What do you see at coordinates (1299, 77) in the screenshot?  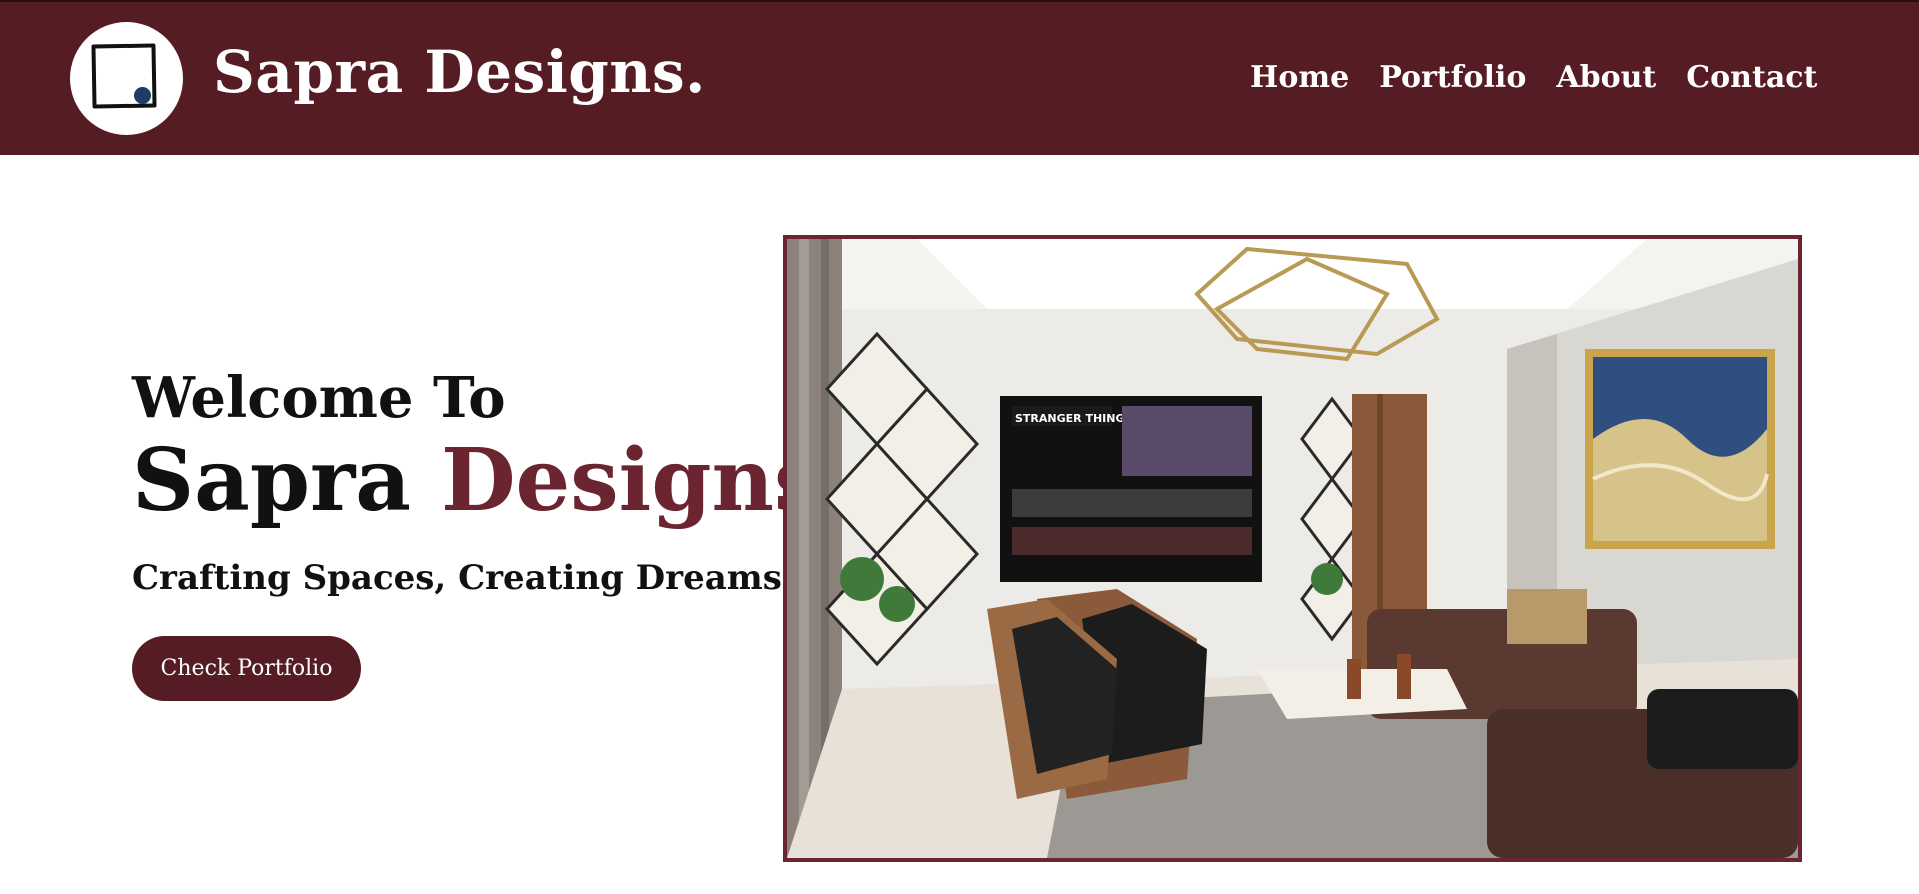 I see `nav-link-home: Home` at bounding box center [1299, 77].